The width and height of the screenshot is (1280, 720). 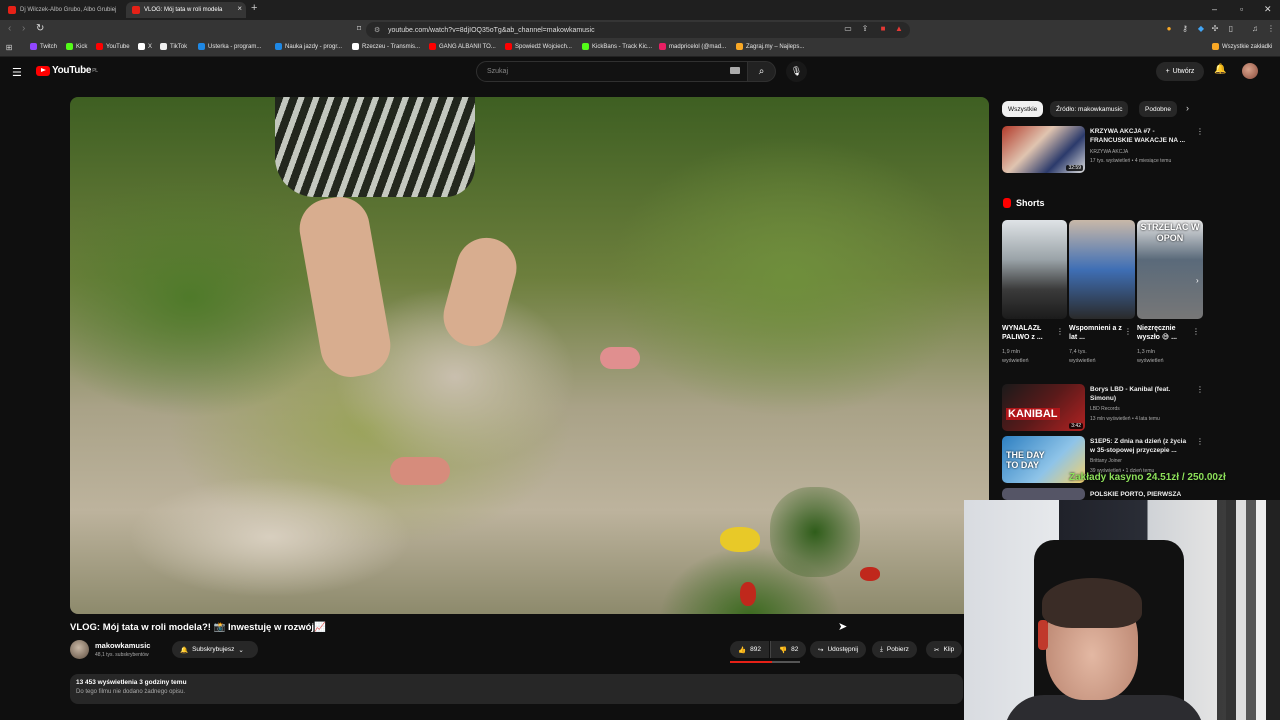 I want to click on bookmark-youtube: YouTube, so click(x=113, y=46).